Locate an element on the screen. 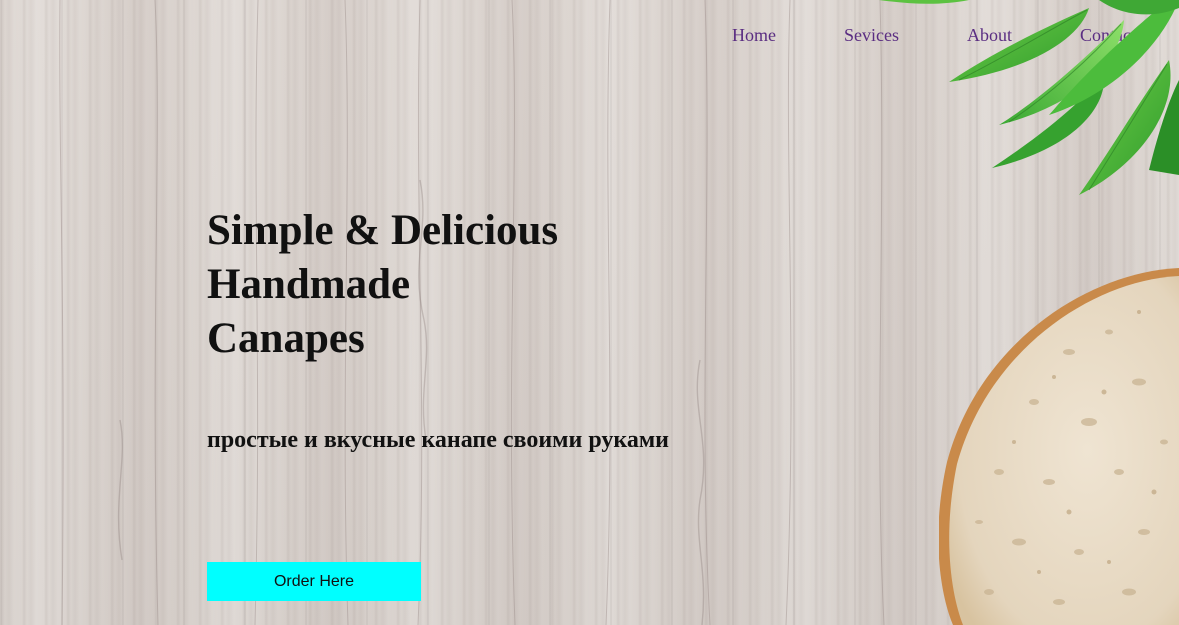 This screenshot has height=625, width=1179. bread-slice-image is located at coordinates (1059, 446).